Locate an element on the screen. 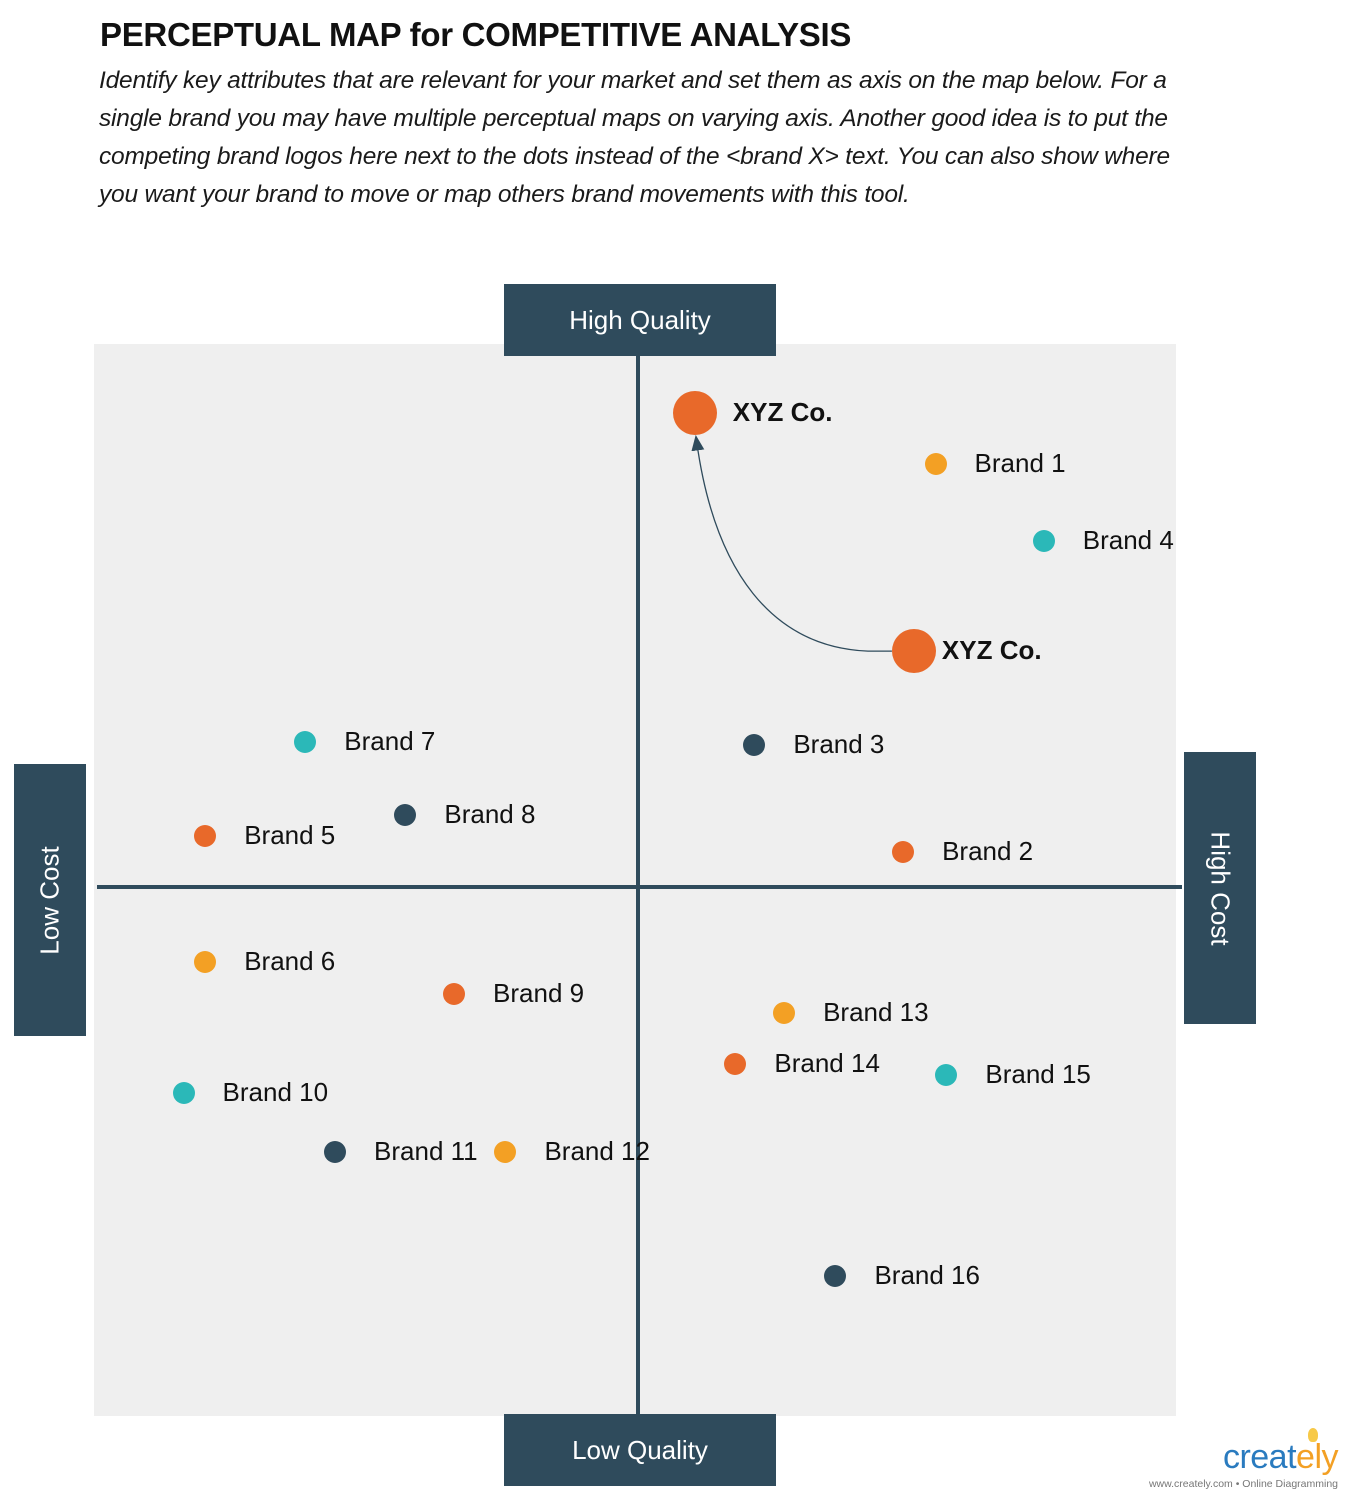  axis-label-text: High Cost is located at coordinates (1220, 888).